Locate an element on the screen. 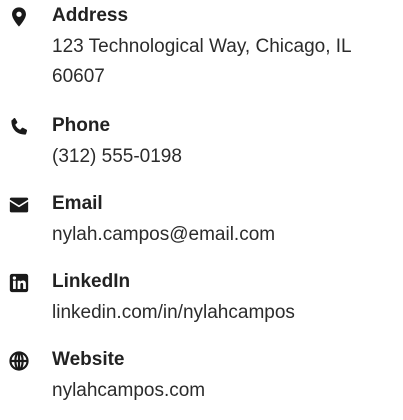  phone-icon is located at coordinates (19, 127).